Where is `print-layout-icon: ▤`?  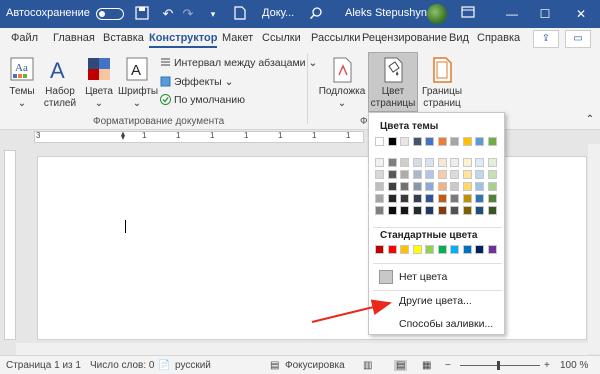 print-layout-icon: ▤ is located at coordinates (401, 365).